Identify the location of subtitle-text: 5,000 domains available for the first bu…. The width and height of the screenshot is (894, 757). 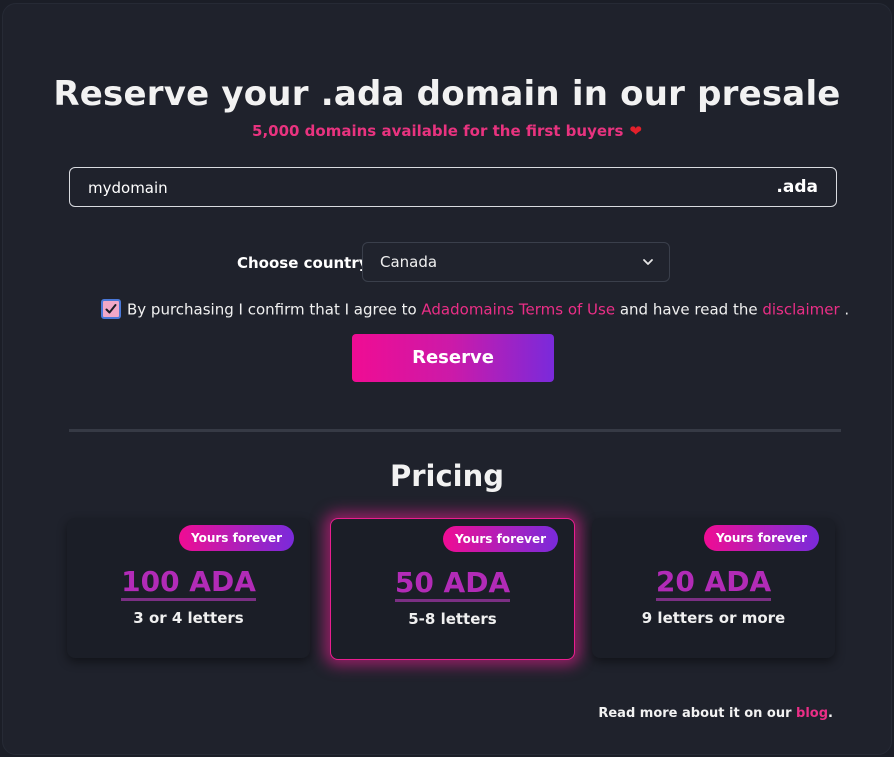
(438, 131).